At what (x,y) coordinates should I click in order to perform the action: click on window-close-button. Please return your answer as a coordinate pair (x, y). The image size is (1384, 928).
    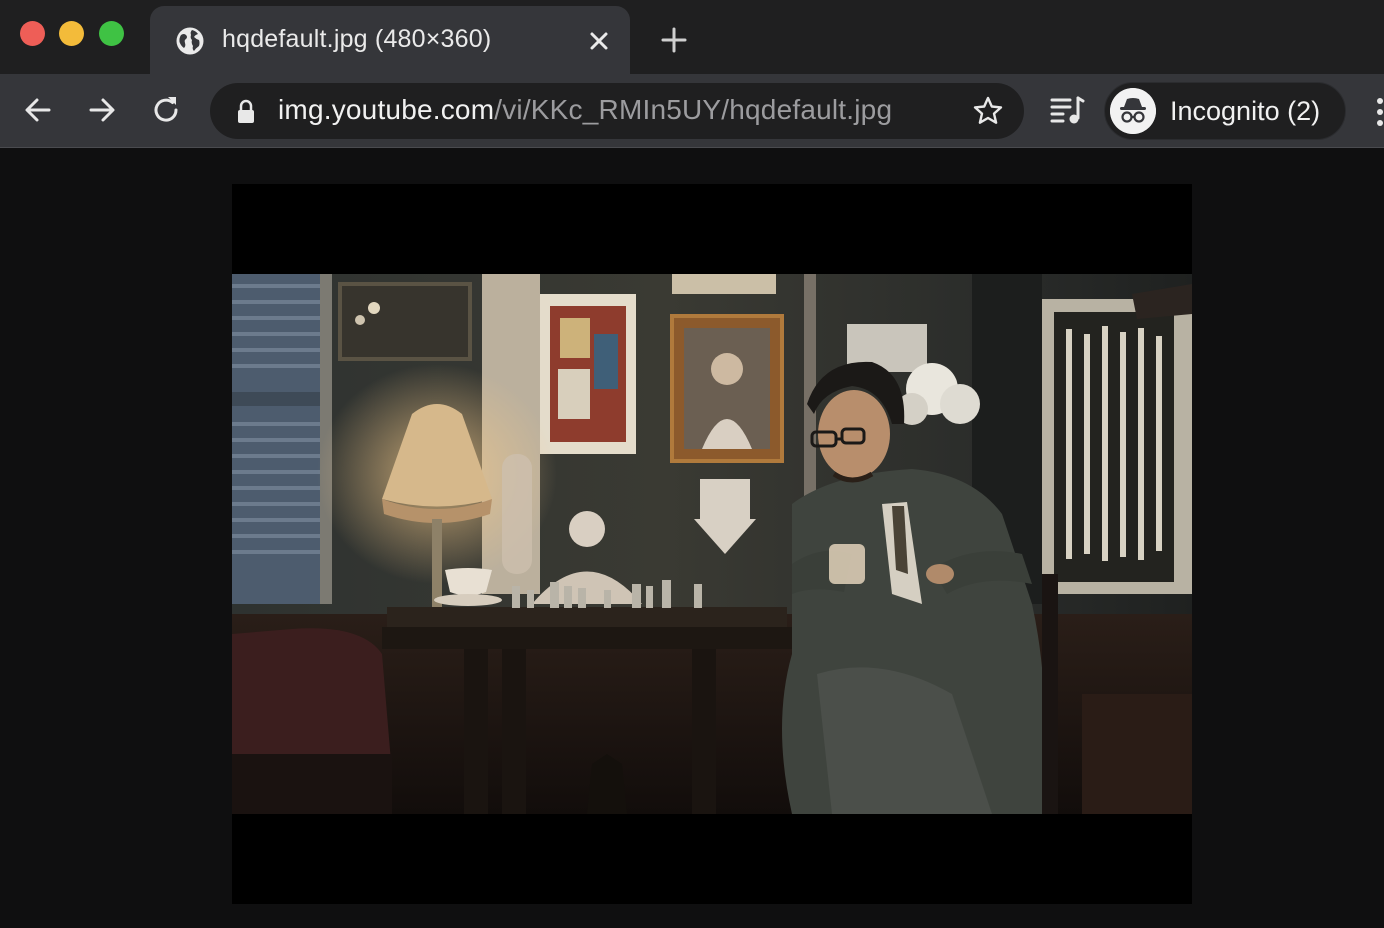
    Looking at the image, I should click on (32, 33).